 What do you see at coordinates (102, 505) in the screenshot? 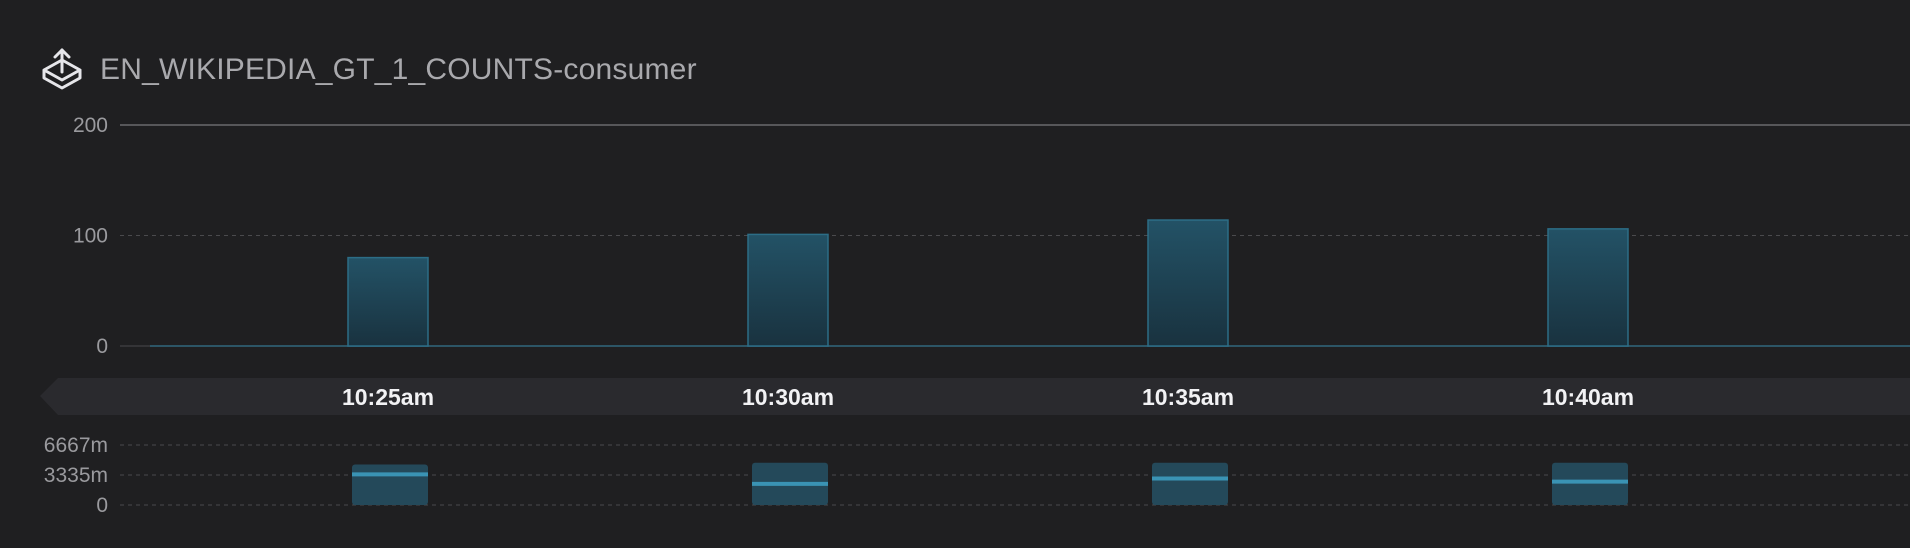
I see `mini-y-tick-label: 0` at bounding box center [102, 505].